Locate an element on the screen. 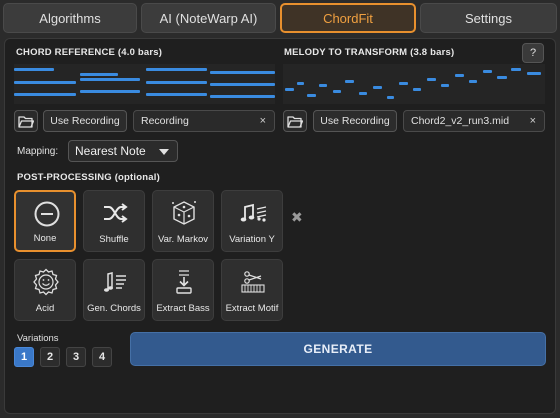 The height and width of the screenshot is (418, 560). melody-source-field: Chord2_v2_run3.mid × is located at coordinates (474, 121).